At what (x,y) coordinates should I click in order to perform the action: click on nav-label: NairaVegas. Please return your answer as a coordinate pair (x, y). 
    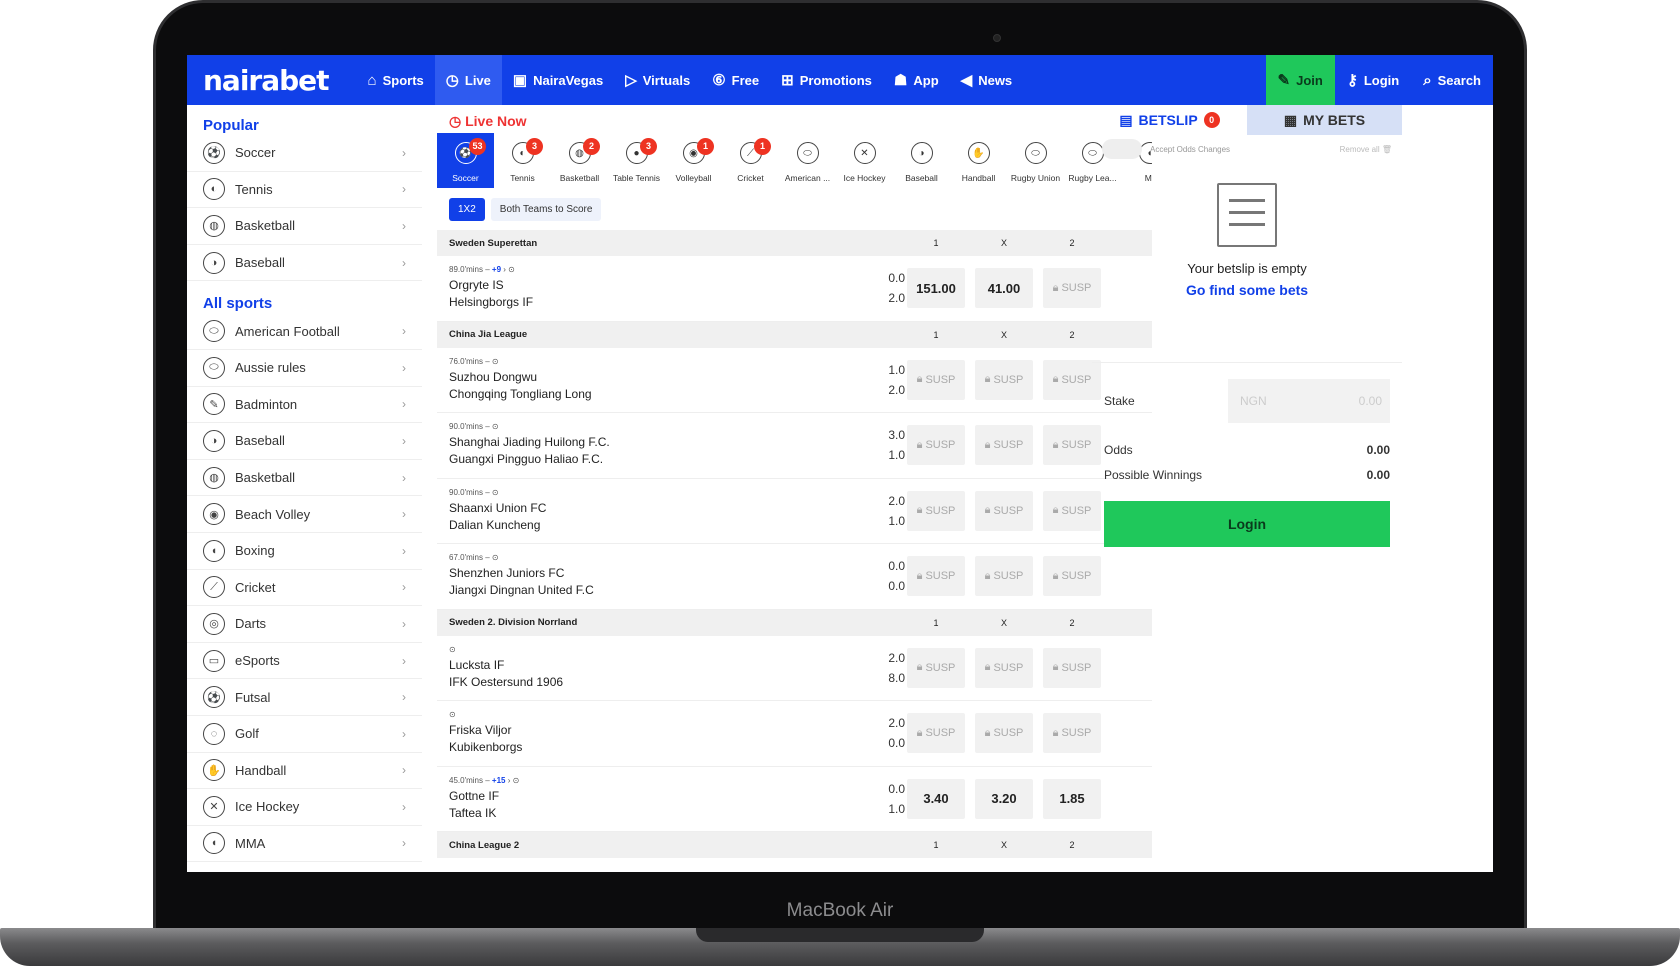
    Looking at the image, I should click on (568, 80).